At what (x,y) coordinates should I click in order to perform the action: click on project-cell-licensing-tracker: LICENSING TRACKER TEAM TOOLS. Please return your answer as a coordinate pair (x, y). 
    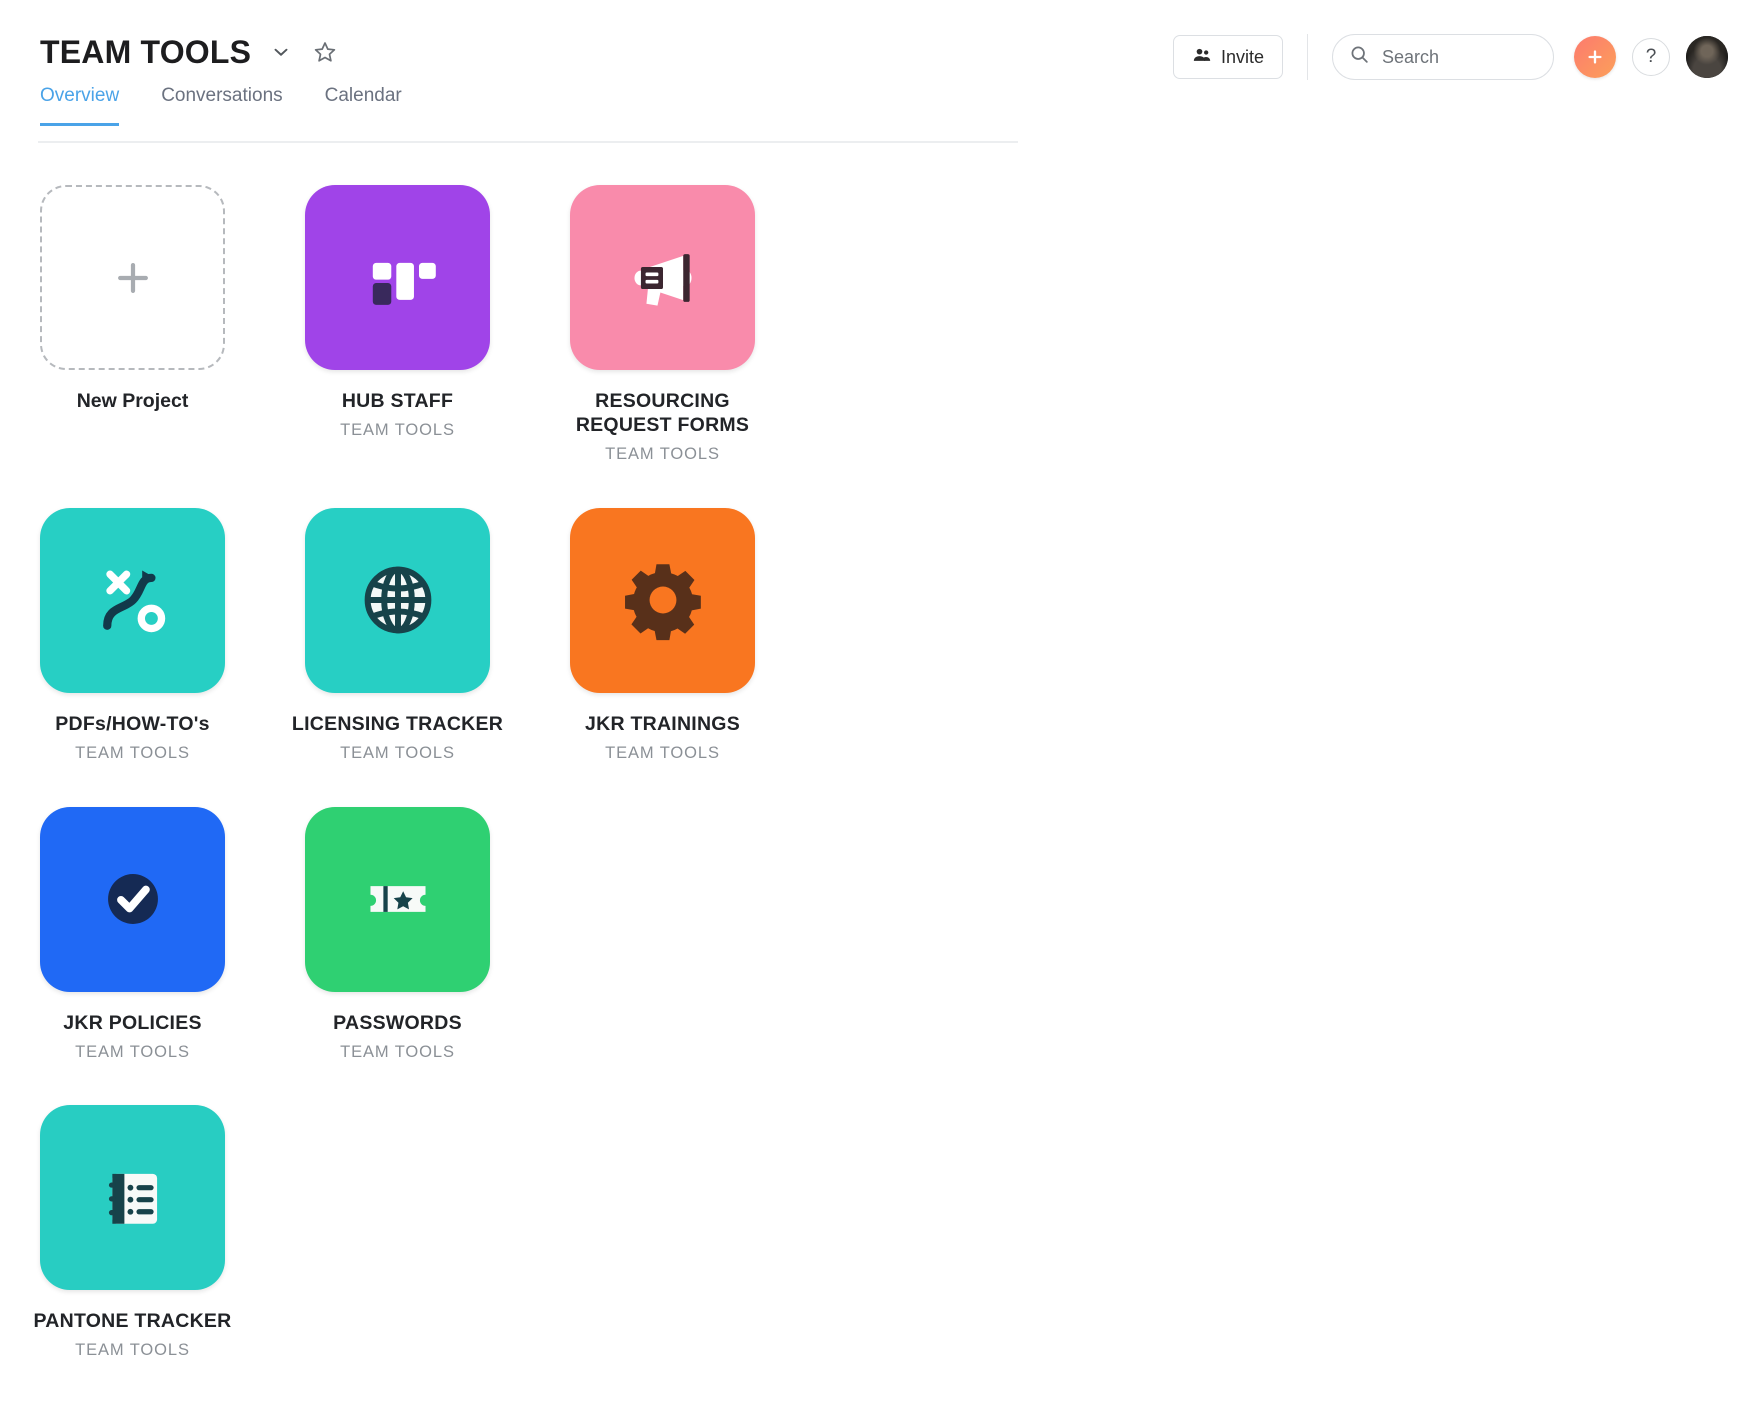
    Looking at the image, I should click on (397, 635).